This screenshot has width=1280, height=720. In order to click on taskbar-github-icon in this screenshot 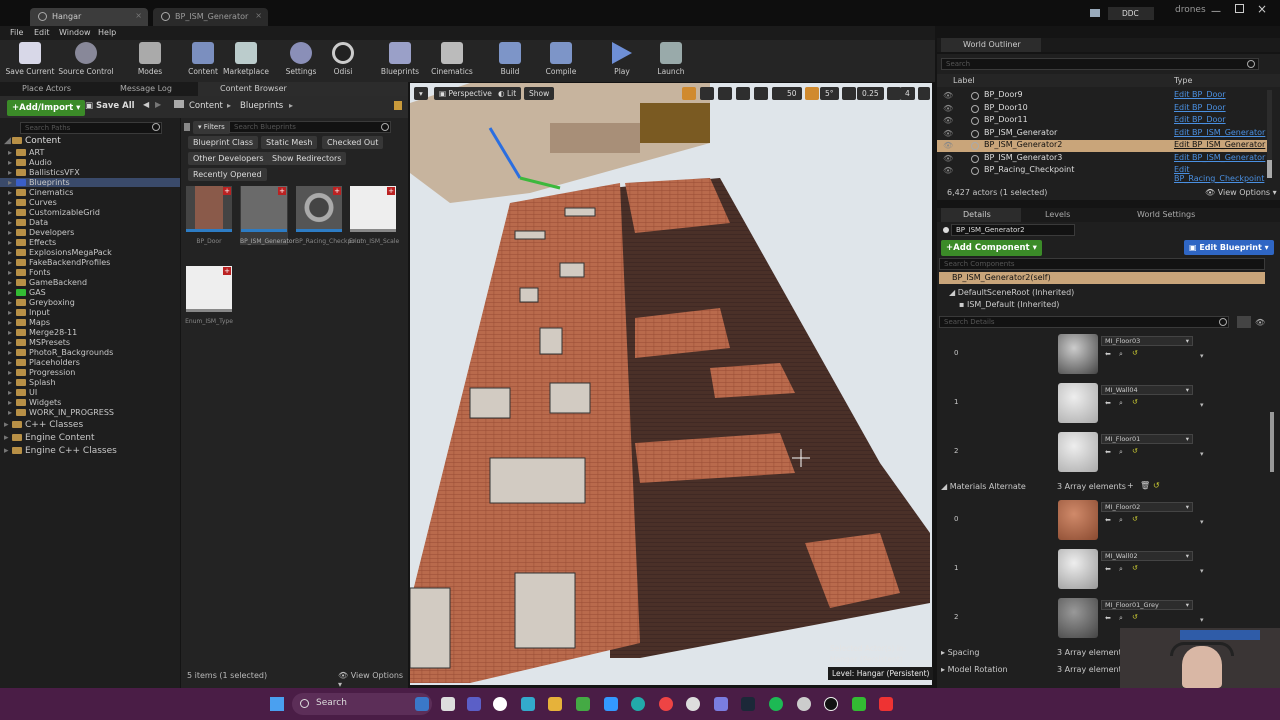, I will do `click(500, 704)`.